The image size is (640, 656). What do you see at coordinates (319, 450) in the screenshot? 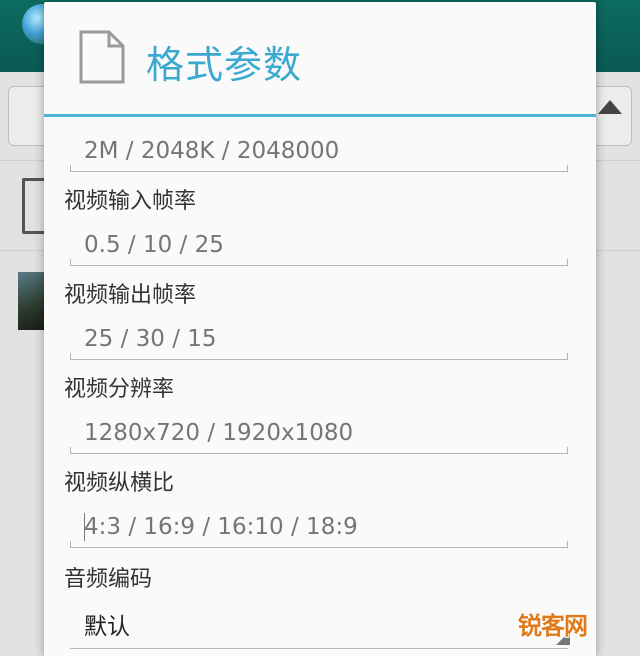
I see `resolution-underline` at bounding box center [319, 450].